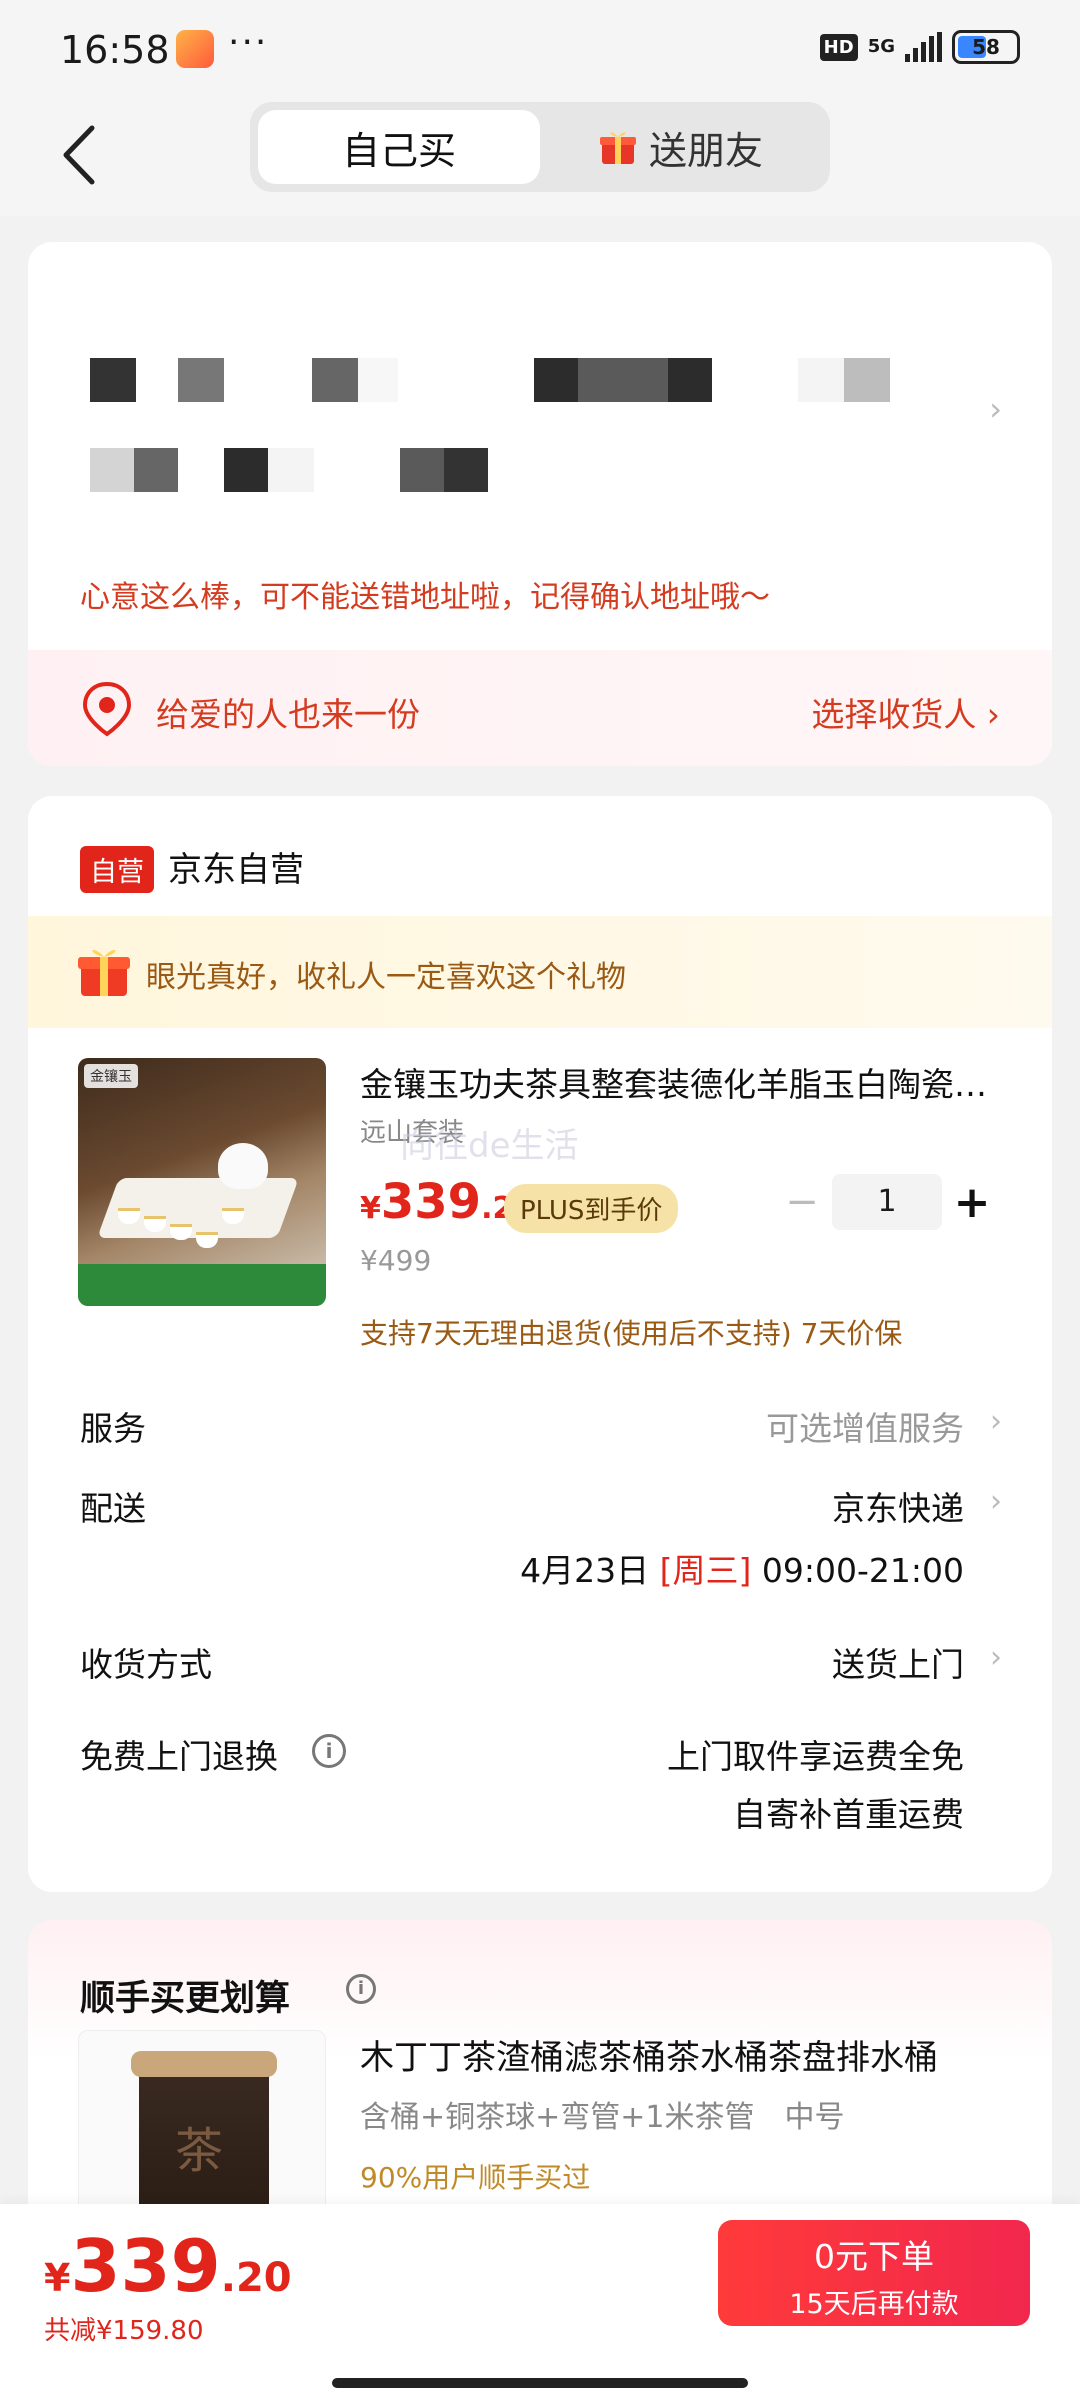 The width and height of the screenshot is (1080, 2400). I want to click on address-line-redacted, so click(490, 380).